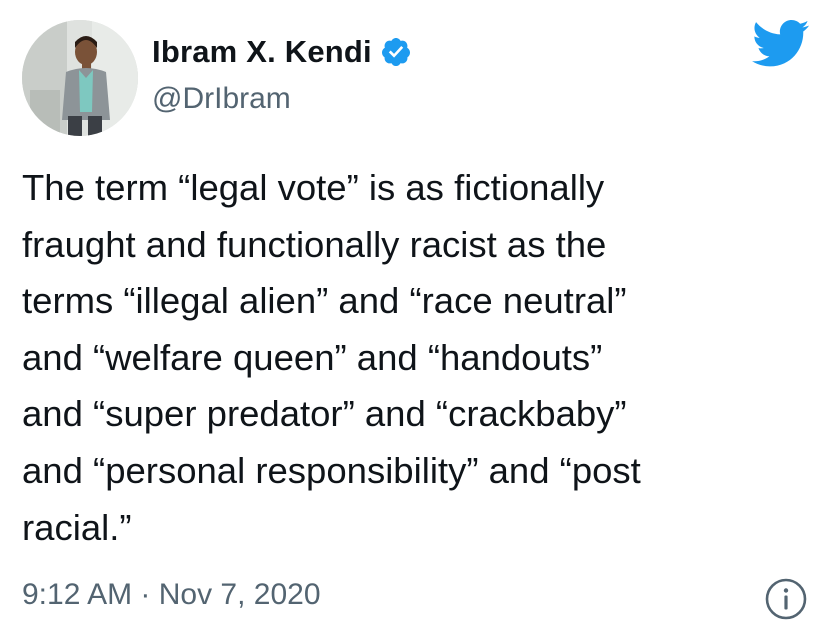 Image resolution: width=828 pixels, height=636 pixels. What do you see at coordinates (786, 599) in the screenshot?
I see `info-icon` at bounding box center [786, 599].